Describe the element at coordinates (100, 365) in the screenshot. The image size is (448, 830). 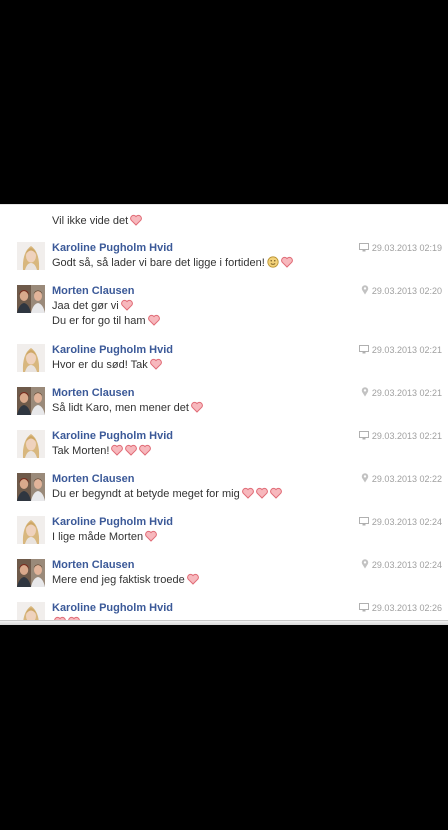
I see `message-text: Hvor er du sød! Tak` at that location.